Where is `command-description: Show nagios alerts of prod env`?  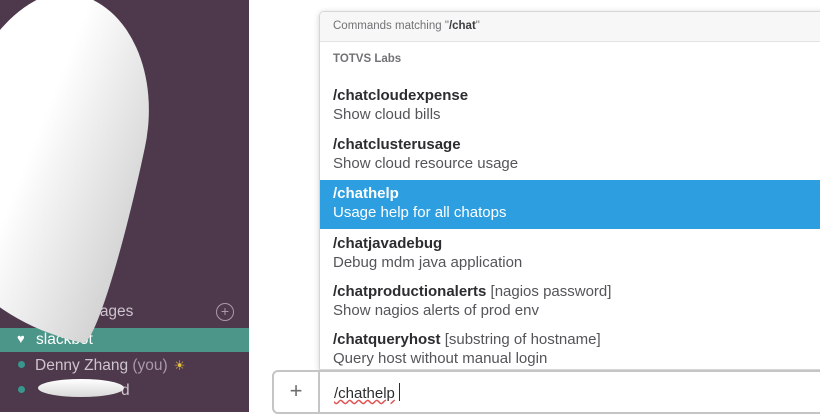 command-description: Show nagios alerts of prod env is located at coordinates (436, 310).